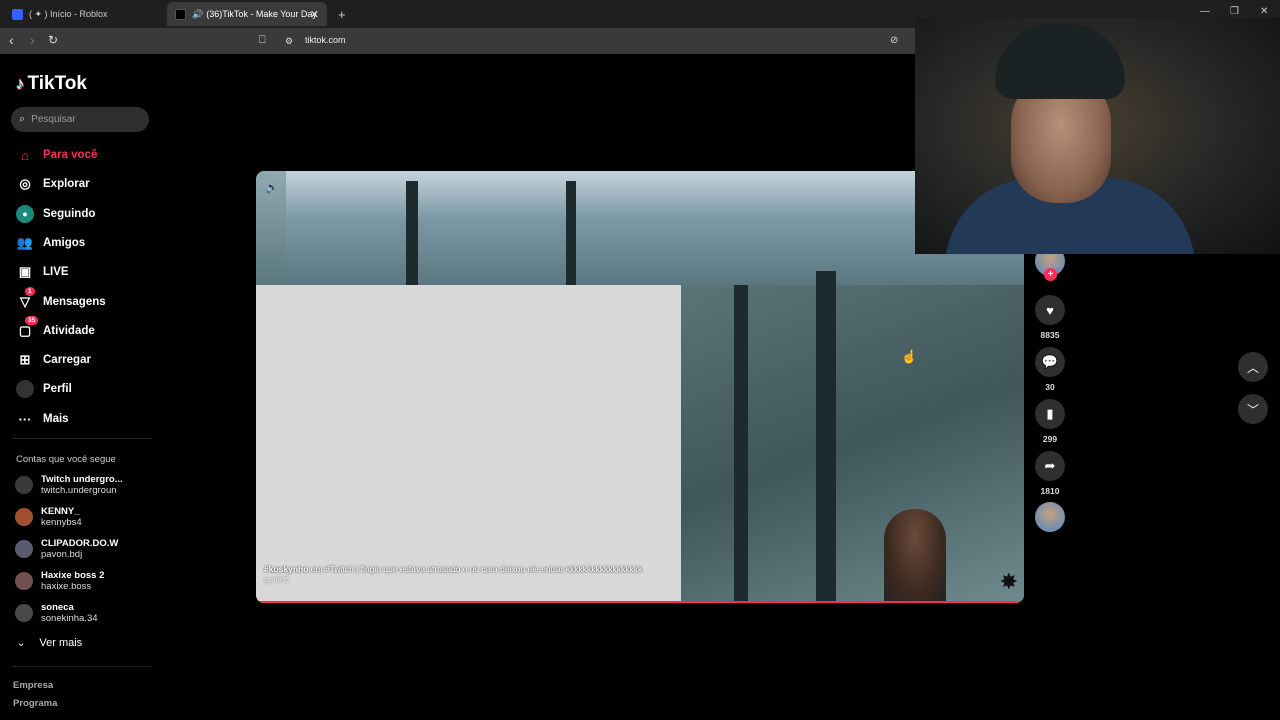 This screenshot has height=720, width=1280. What do you see at coordinates (79, 490) in the screenshot?
I see `account-user: twitch.undergroun` at bounding box center [79, 490].